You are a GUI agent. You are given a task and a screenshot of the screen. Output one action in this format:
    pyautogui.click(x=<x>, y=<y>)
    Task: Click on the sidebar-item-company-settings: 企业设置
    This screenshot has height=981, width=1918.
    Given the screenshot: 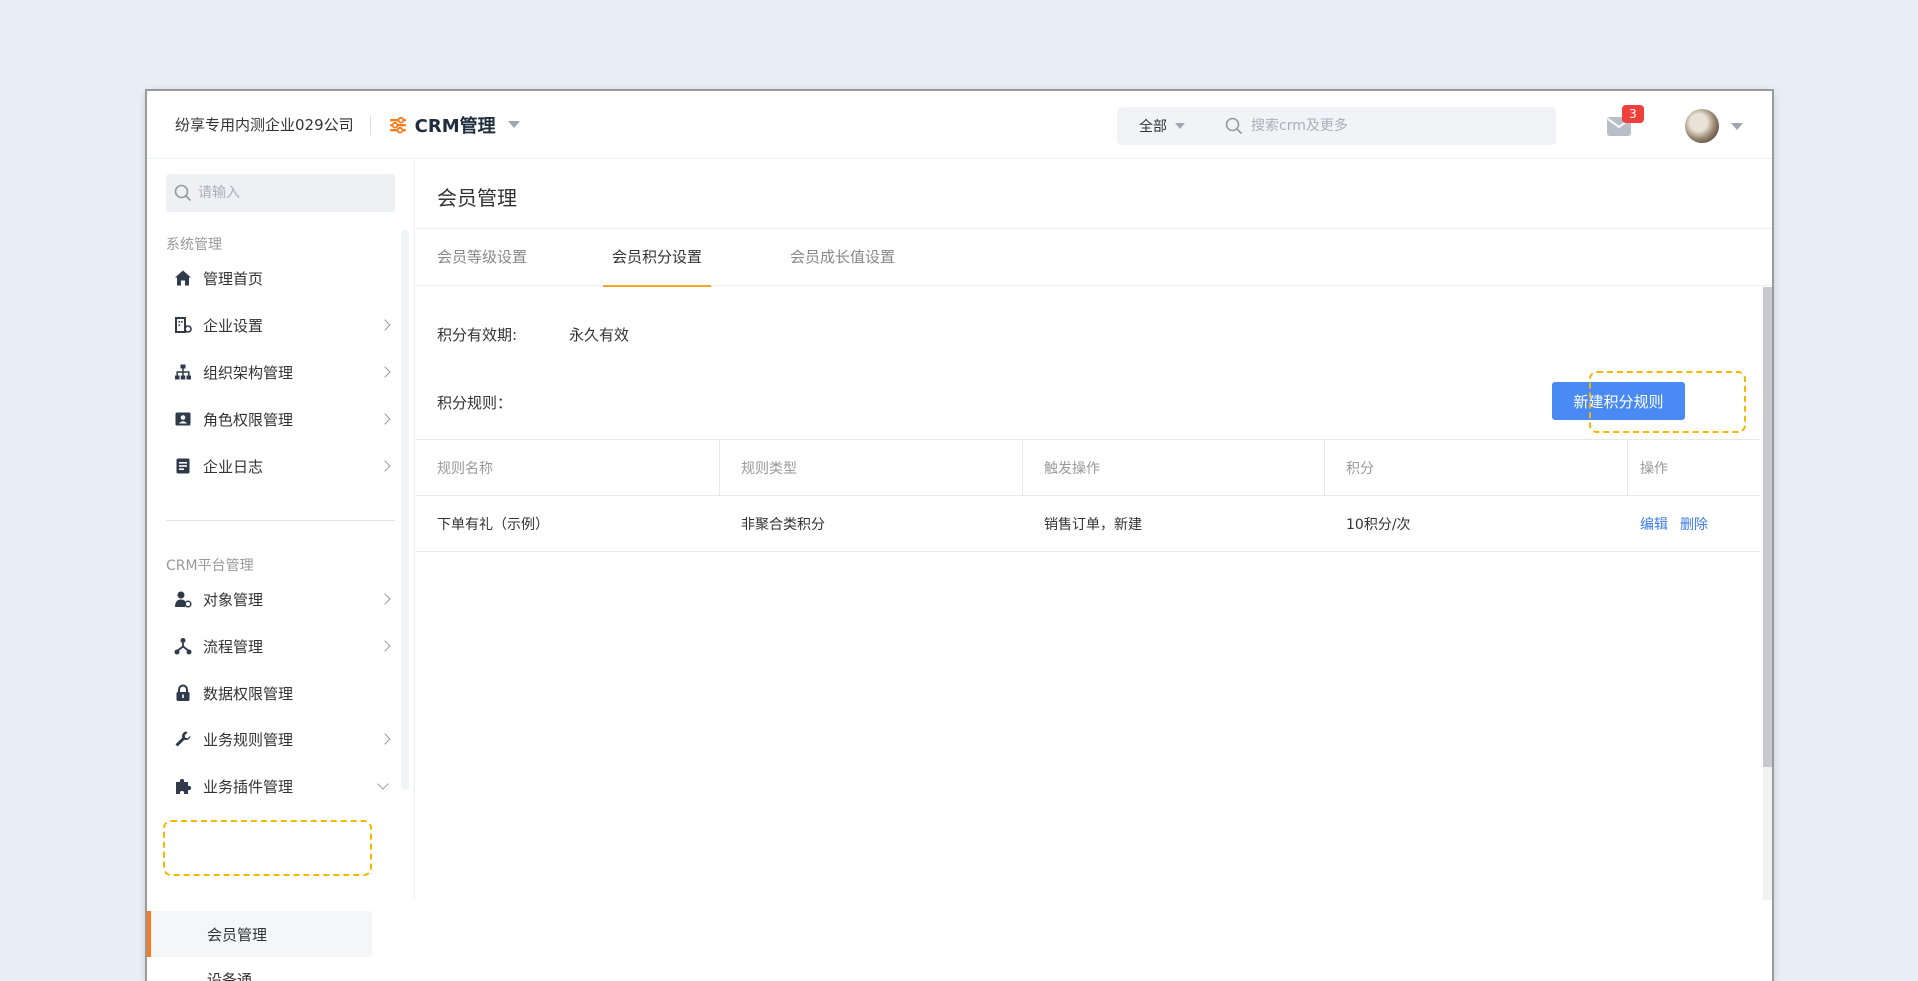 What is the action you would take?
    pyautogui.click(x=272, y=325)
    